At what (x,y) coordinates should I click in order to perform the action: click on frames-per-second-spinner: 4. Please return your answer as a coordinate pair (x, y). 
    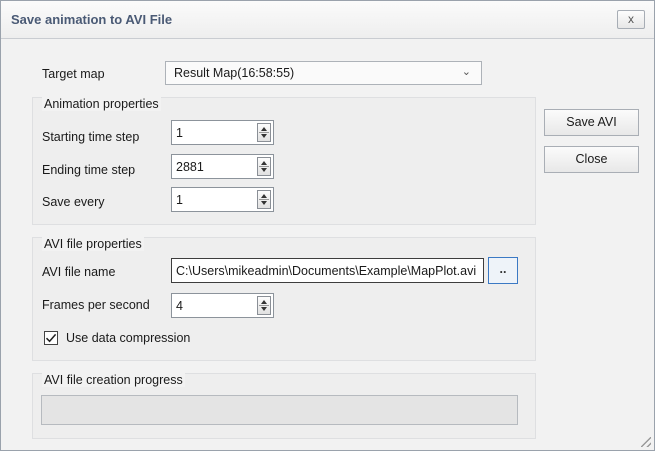
    Looking at the image, I should click on (222, 305).